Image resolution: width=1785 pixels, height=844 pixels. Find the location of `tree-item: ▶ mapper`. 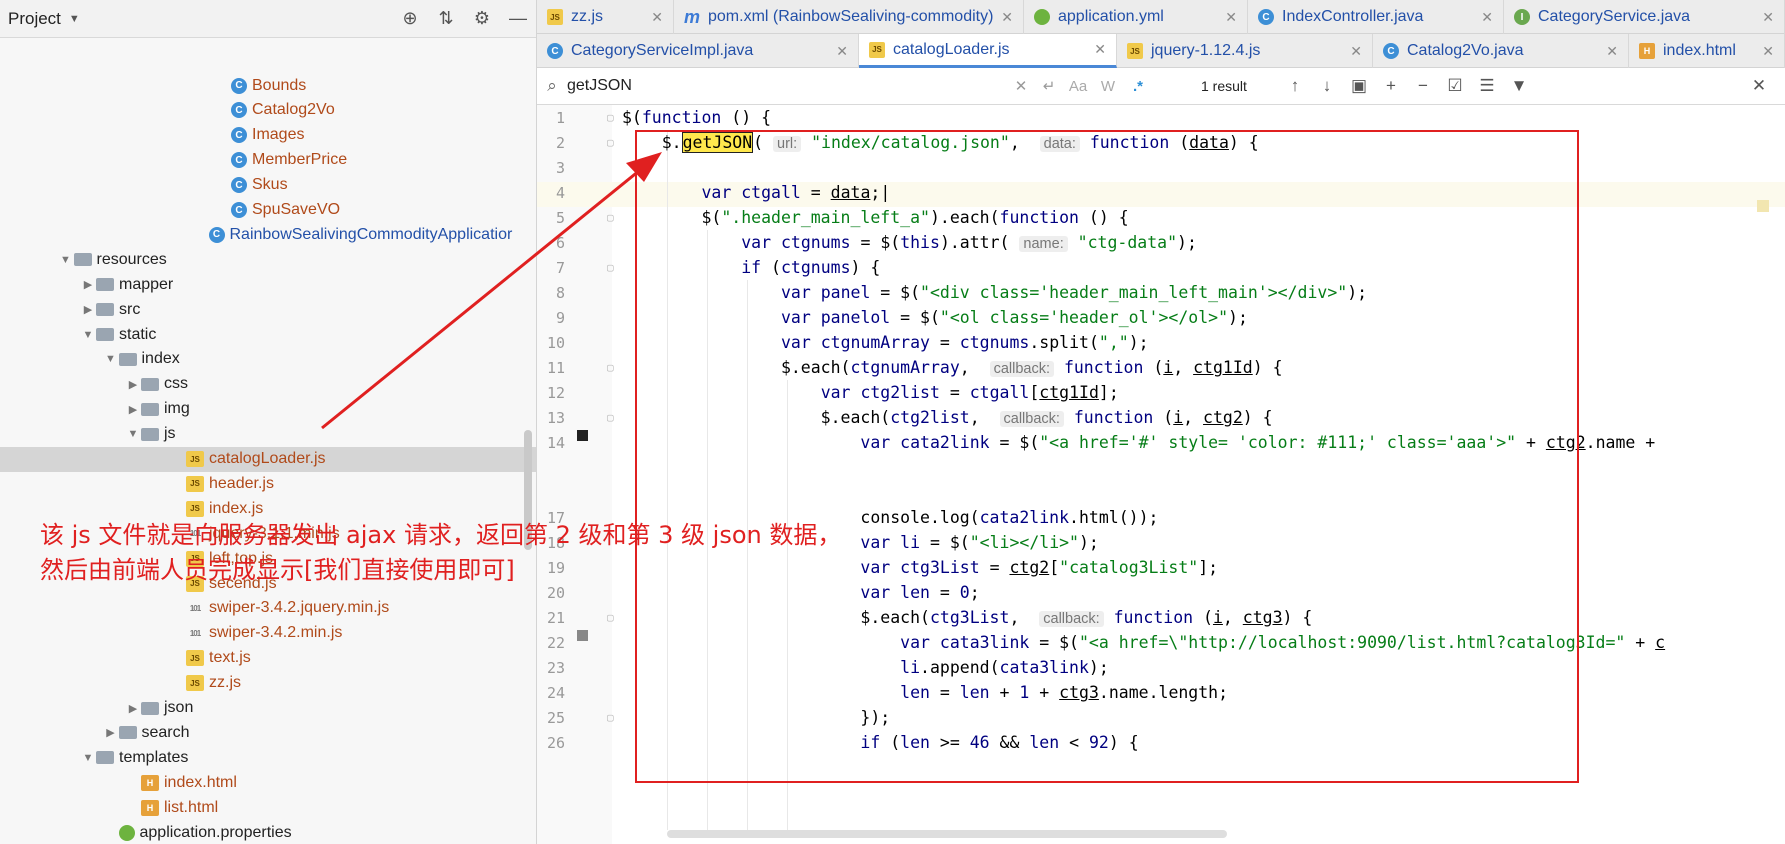

tree-item: ▶ mapper is located at coordinates (268, 284).